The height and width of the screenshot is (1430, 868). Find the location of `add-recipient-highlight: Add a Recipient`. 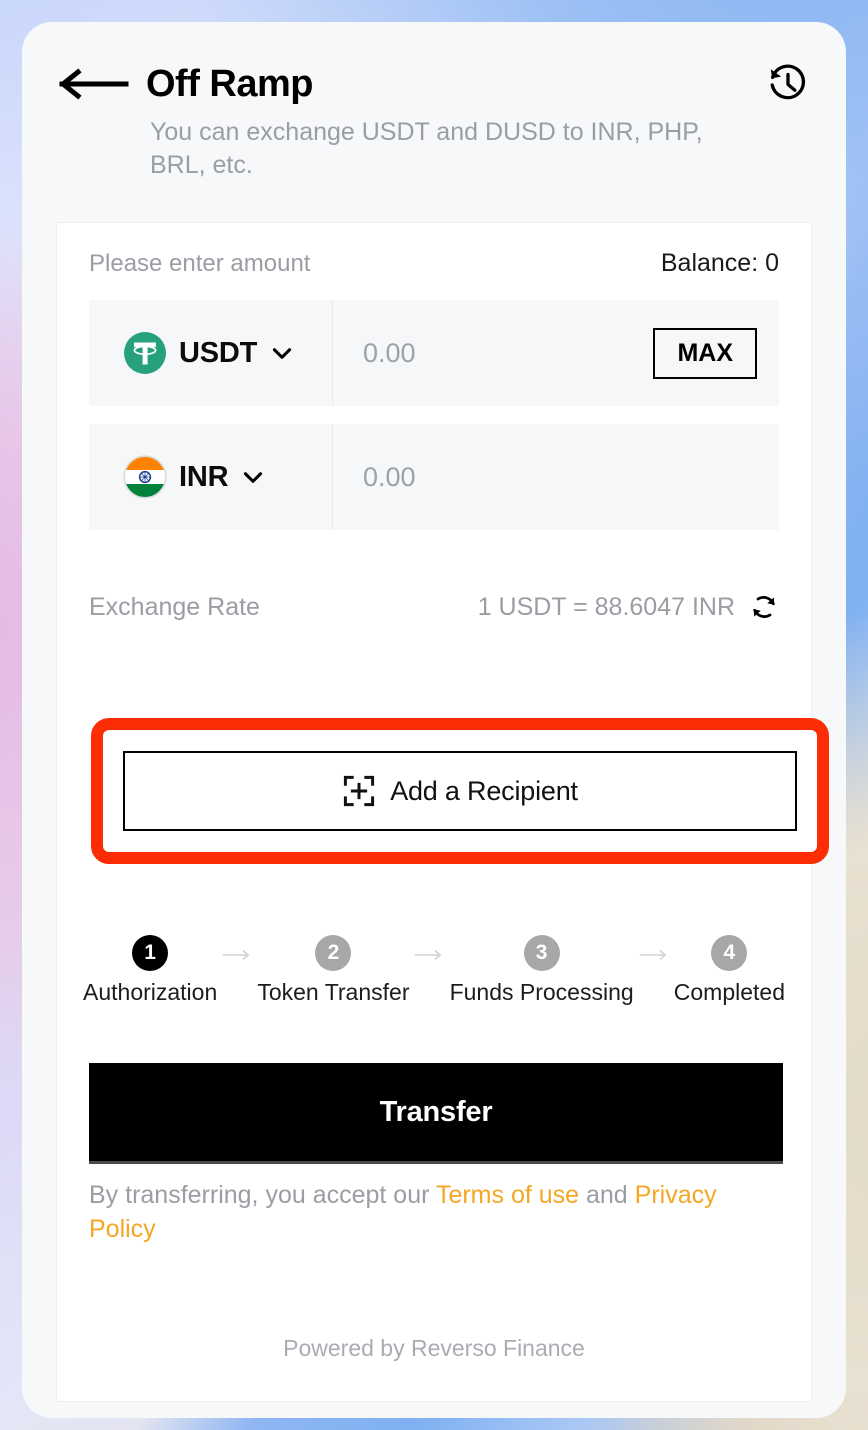

add-recipient-highlight: Add a Recipient is located at coordinates (460, 791).